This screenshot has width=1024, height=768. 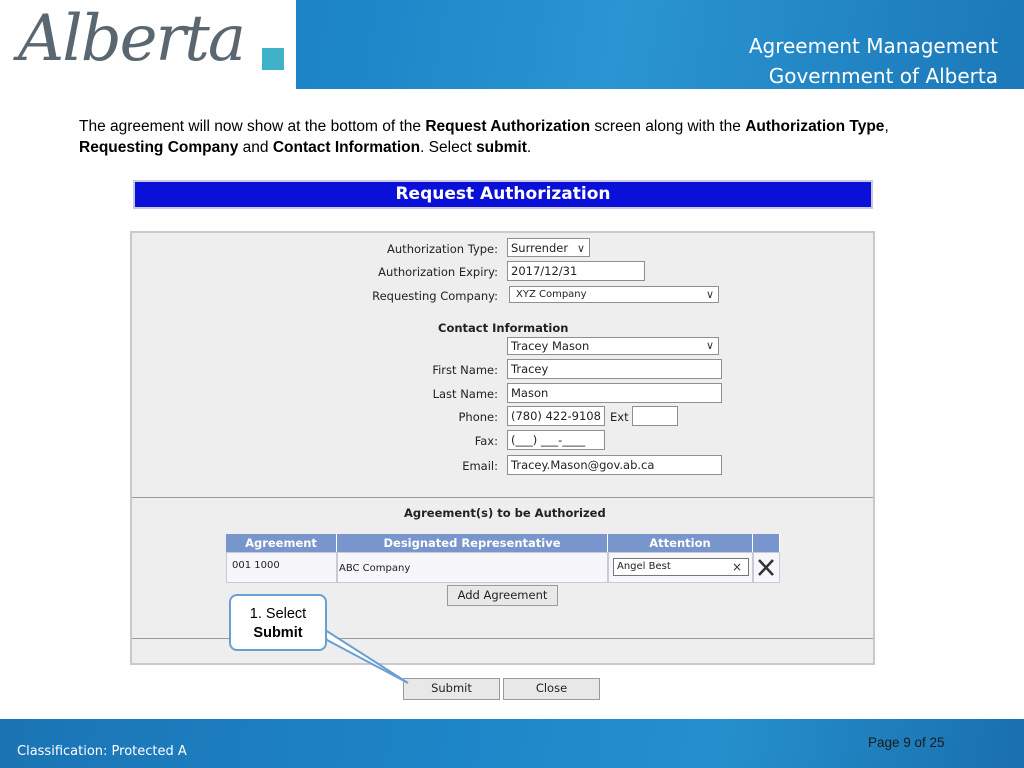 I want to click on attention-input: Angel Best ×, so click(x=681, y=567).